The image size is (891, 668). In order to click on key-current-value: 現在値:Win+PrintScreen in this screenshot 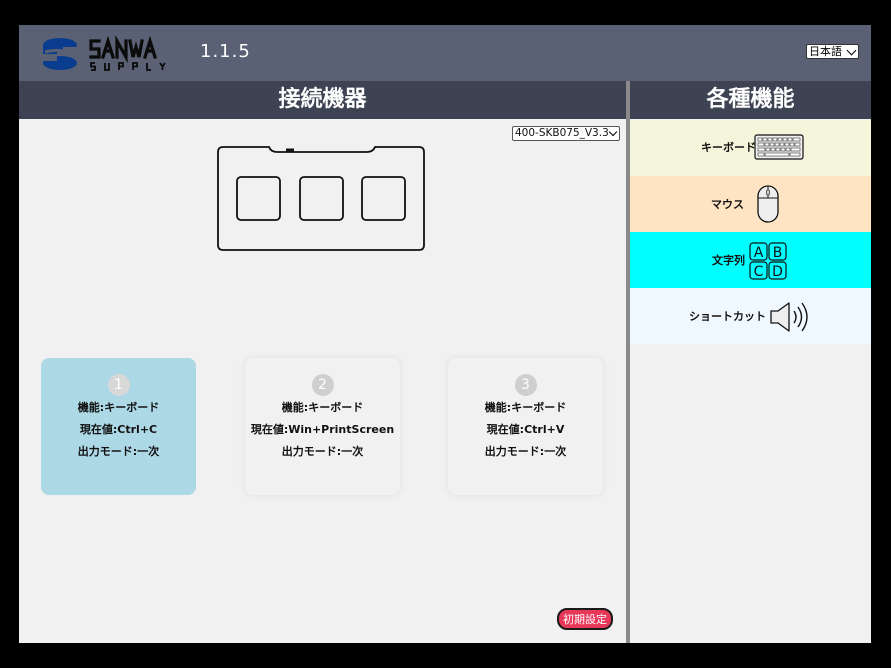, I will do `click(322, 429)`.